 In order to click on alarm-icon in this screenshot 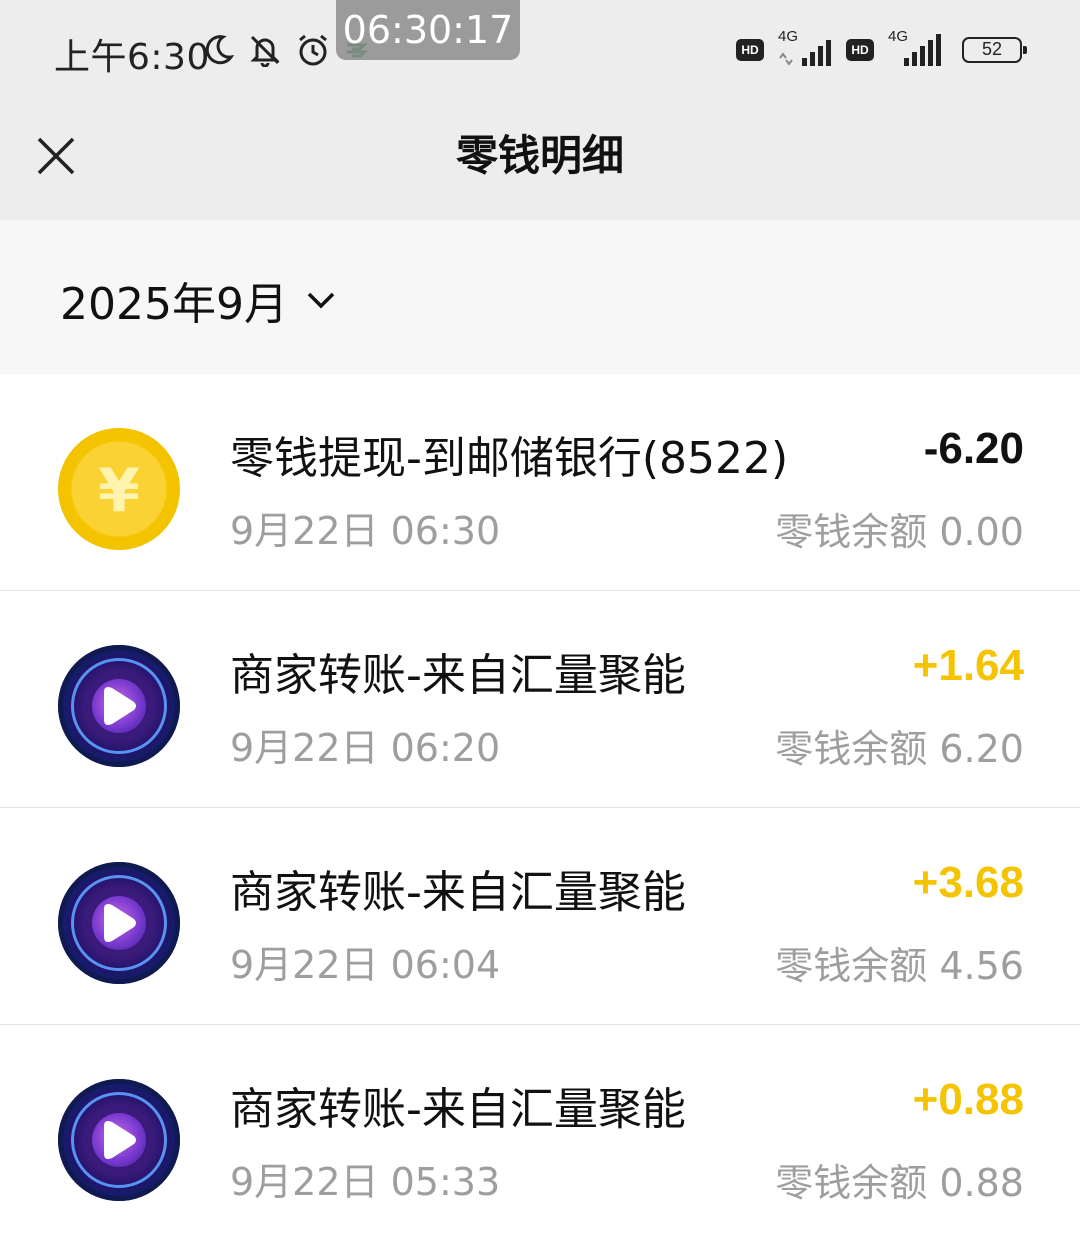, I will do `click(313, 50)`.